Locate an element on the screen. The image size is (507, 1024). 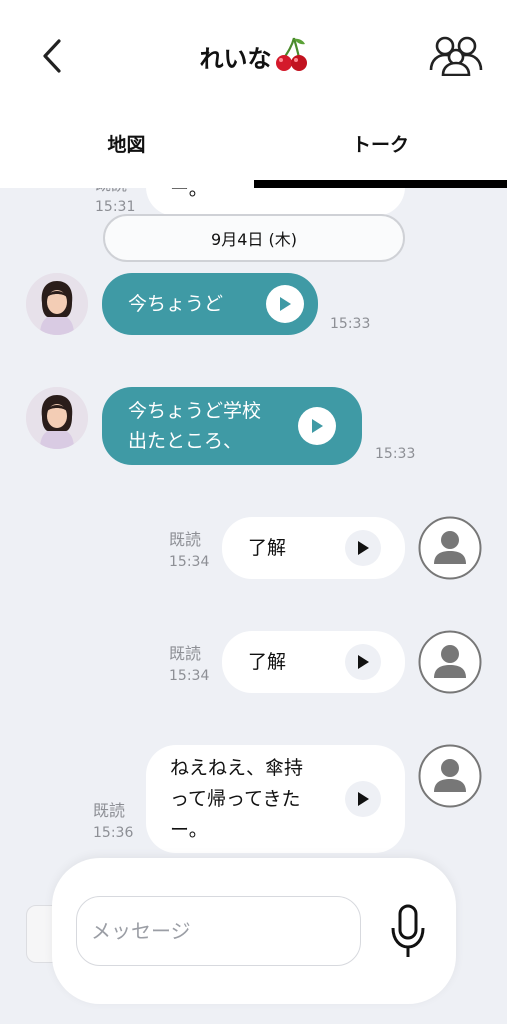
chat-title: れいな is located at coordinates (235, 58).